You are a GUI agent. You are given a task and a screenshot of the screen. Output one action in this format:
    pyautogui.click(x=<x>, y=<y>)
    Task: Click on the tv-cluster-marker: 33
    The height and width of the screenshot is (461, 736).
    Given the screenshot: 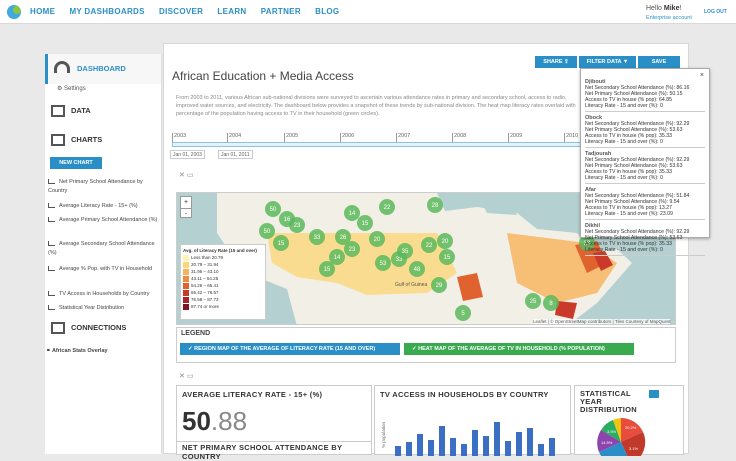 What is the action you would take?
    pyautogui.click(x=317, y=237)
    